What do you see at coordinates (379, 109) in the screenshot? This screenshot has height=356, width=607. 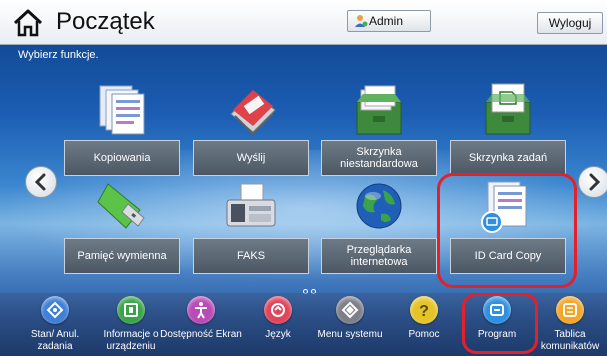 I see `custom-box-folder-icon` at bounding box center [379, 109].